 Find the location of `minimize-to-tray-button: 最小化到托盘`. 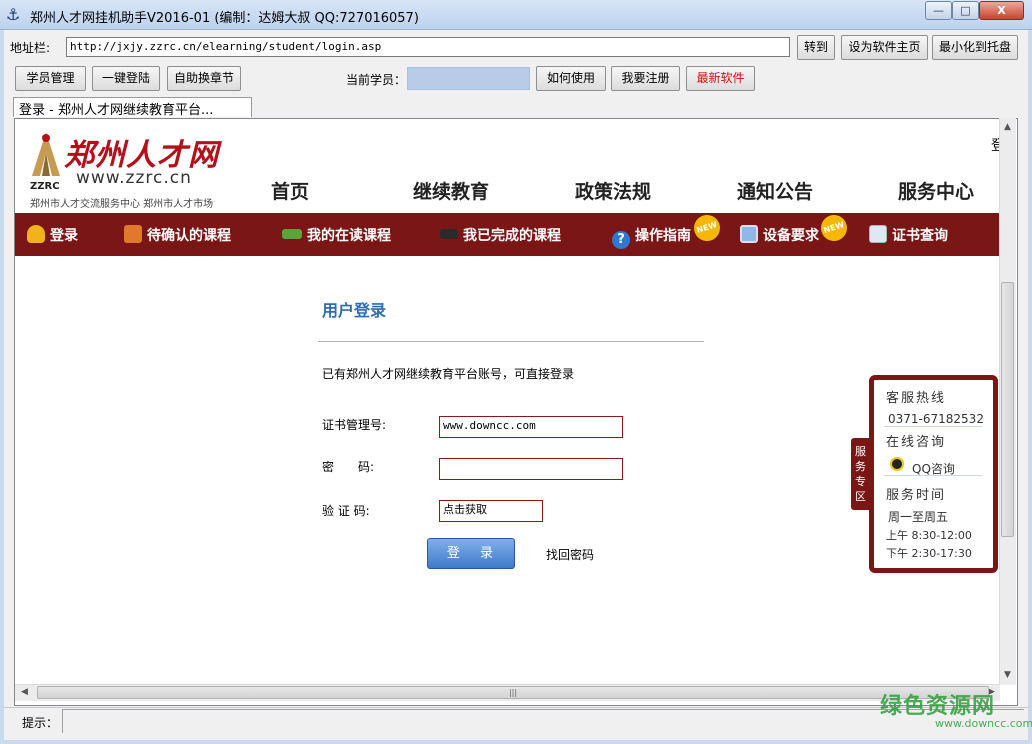

minimize-to-tray-button: 最小化到托盘 is located at coordinates (975, 47).